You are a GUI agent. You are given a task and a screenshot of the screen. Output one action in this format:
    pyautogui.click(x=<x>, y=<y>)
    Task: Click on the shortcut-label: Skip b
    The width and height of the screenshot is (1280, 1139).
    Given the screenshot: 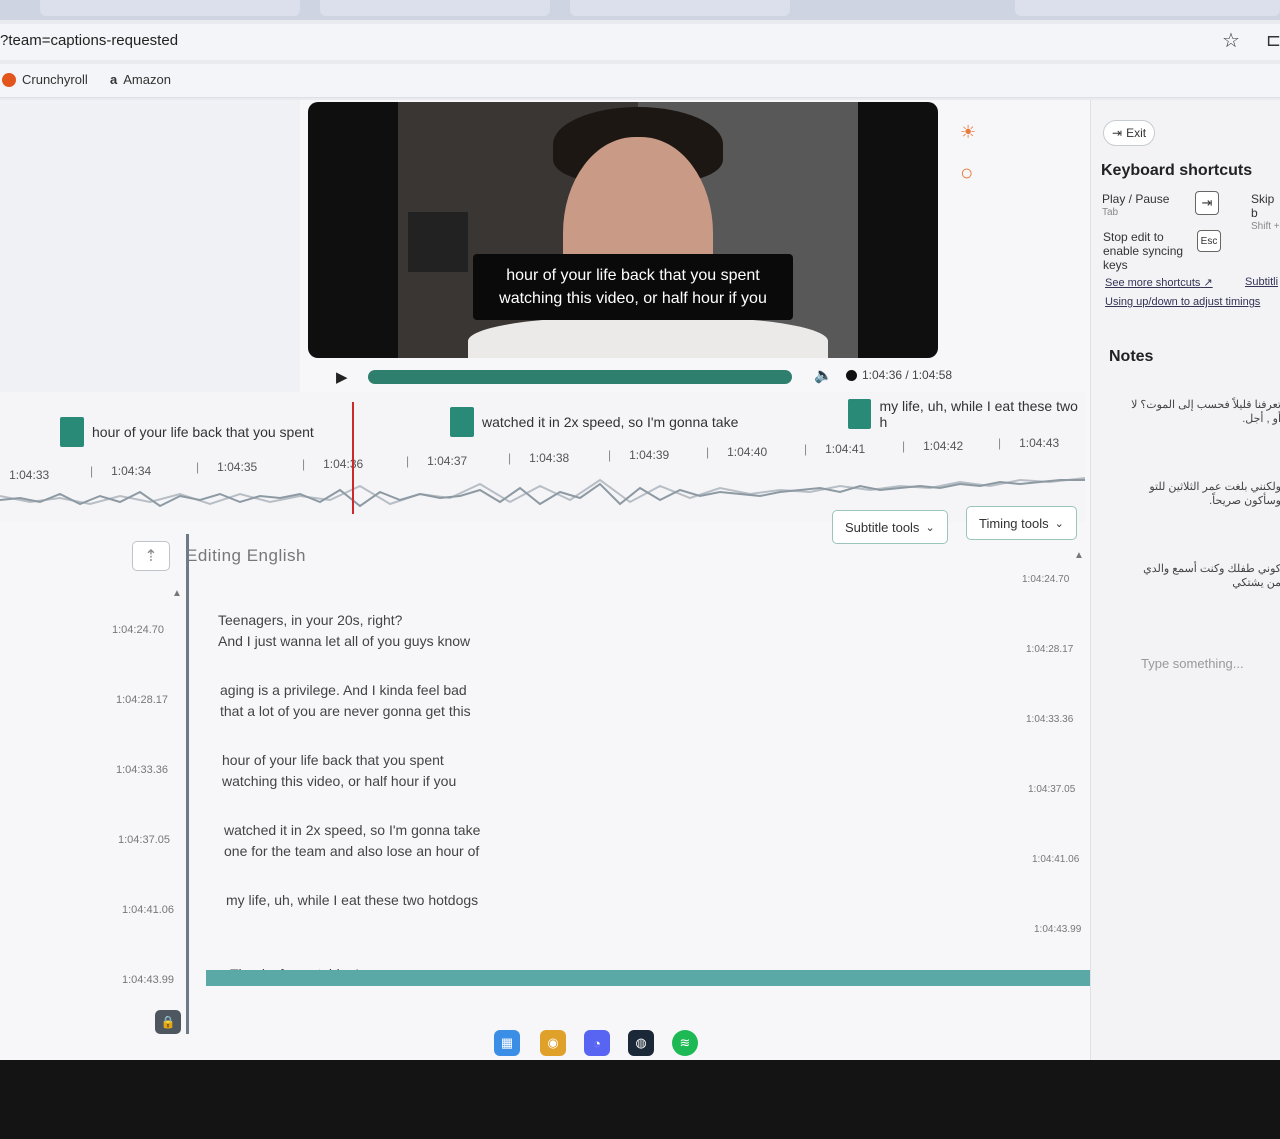 What is the action you would take?
    pyautogui.click(x=1263, y=206)
    